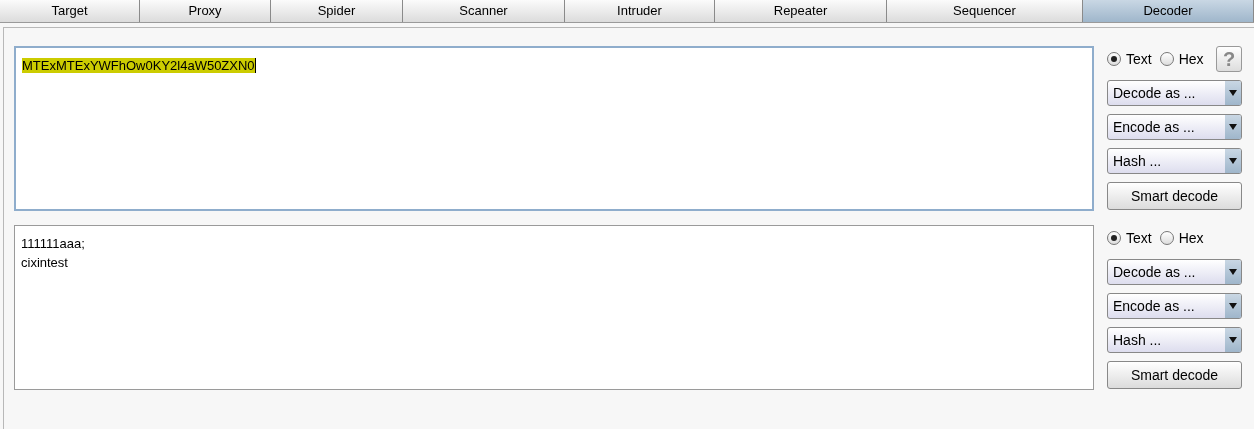 The height and width of the screenshot is (429, 1254). Describe the element at coordinates (1168, 11) in the screenshot. I see `tab: Decoder` at that location.